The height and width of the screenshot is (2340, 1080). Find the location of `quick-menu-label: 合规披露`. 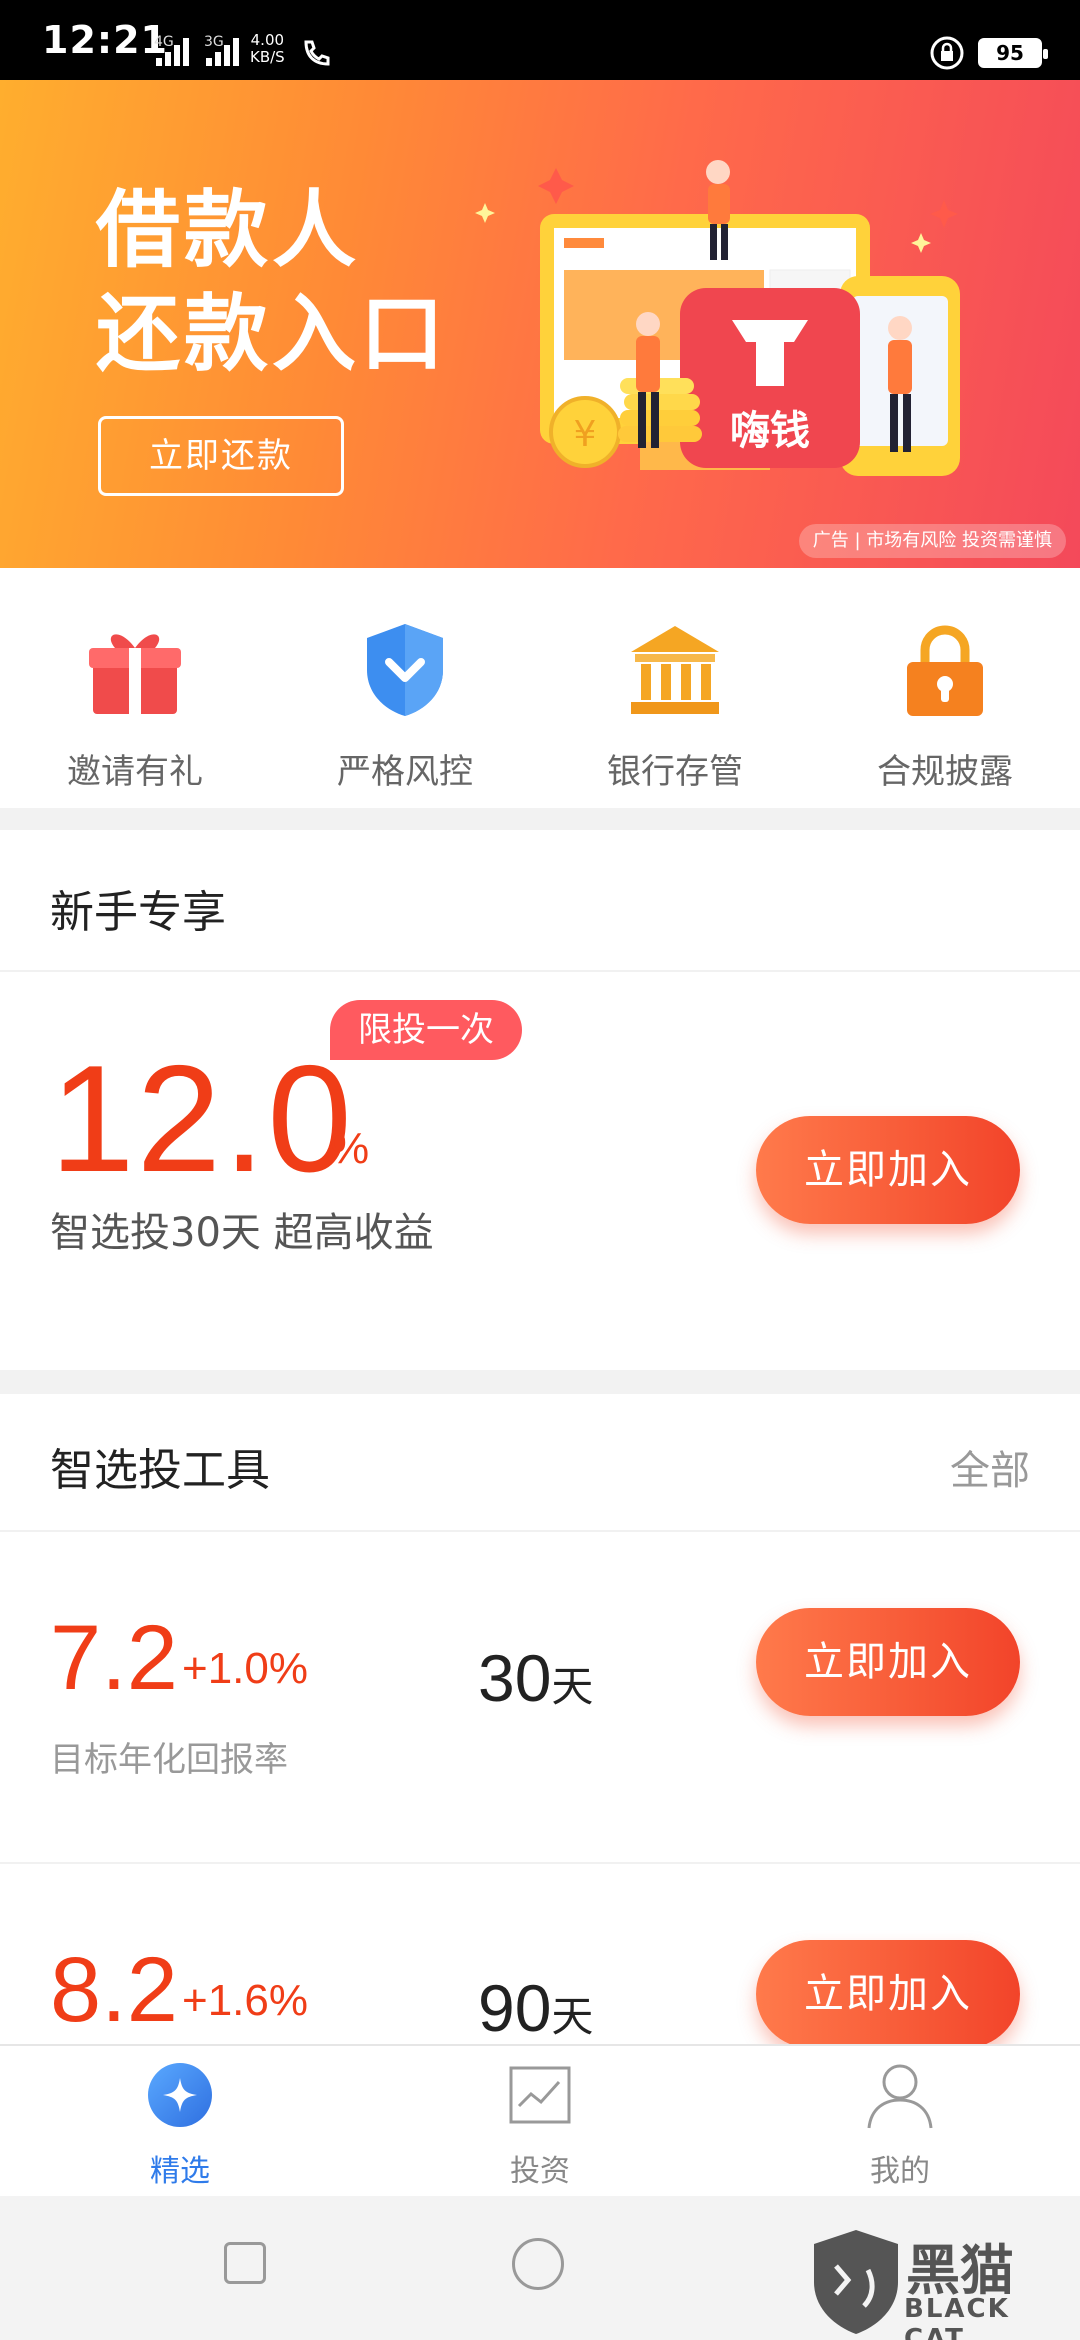

quick-menu-label: 合规披露 is located at coordinates (945, 772).